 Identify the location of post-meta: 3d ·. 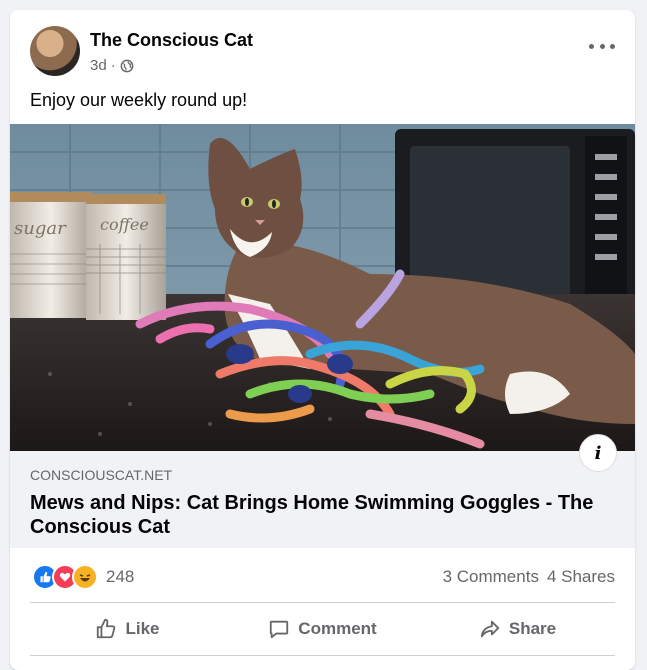
(112, 65).